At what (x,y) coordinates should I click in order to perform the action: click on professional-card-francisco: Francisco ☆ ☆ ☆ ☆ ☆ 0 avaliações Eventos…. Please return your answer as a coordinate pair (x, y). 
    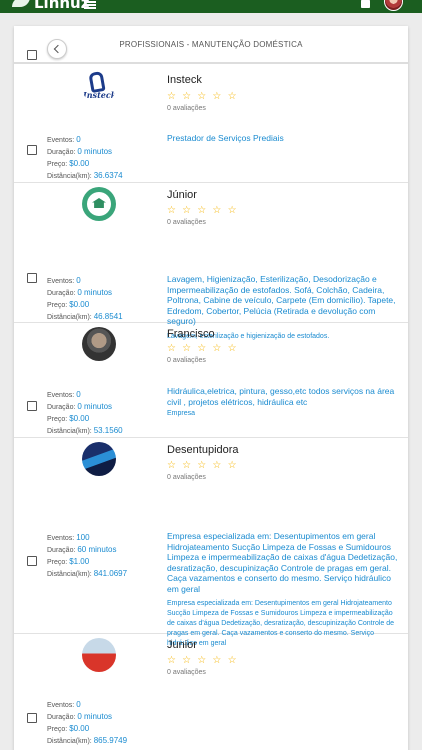
    Looking at the image, I should click on (211, 380).